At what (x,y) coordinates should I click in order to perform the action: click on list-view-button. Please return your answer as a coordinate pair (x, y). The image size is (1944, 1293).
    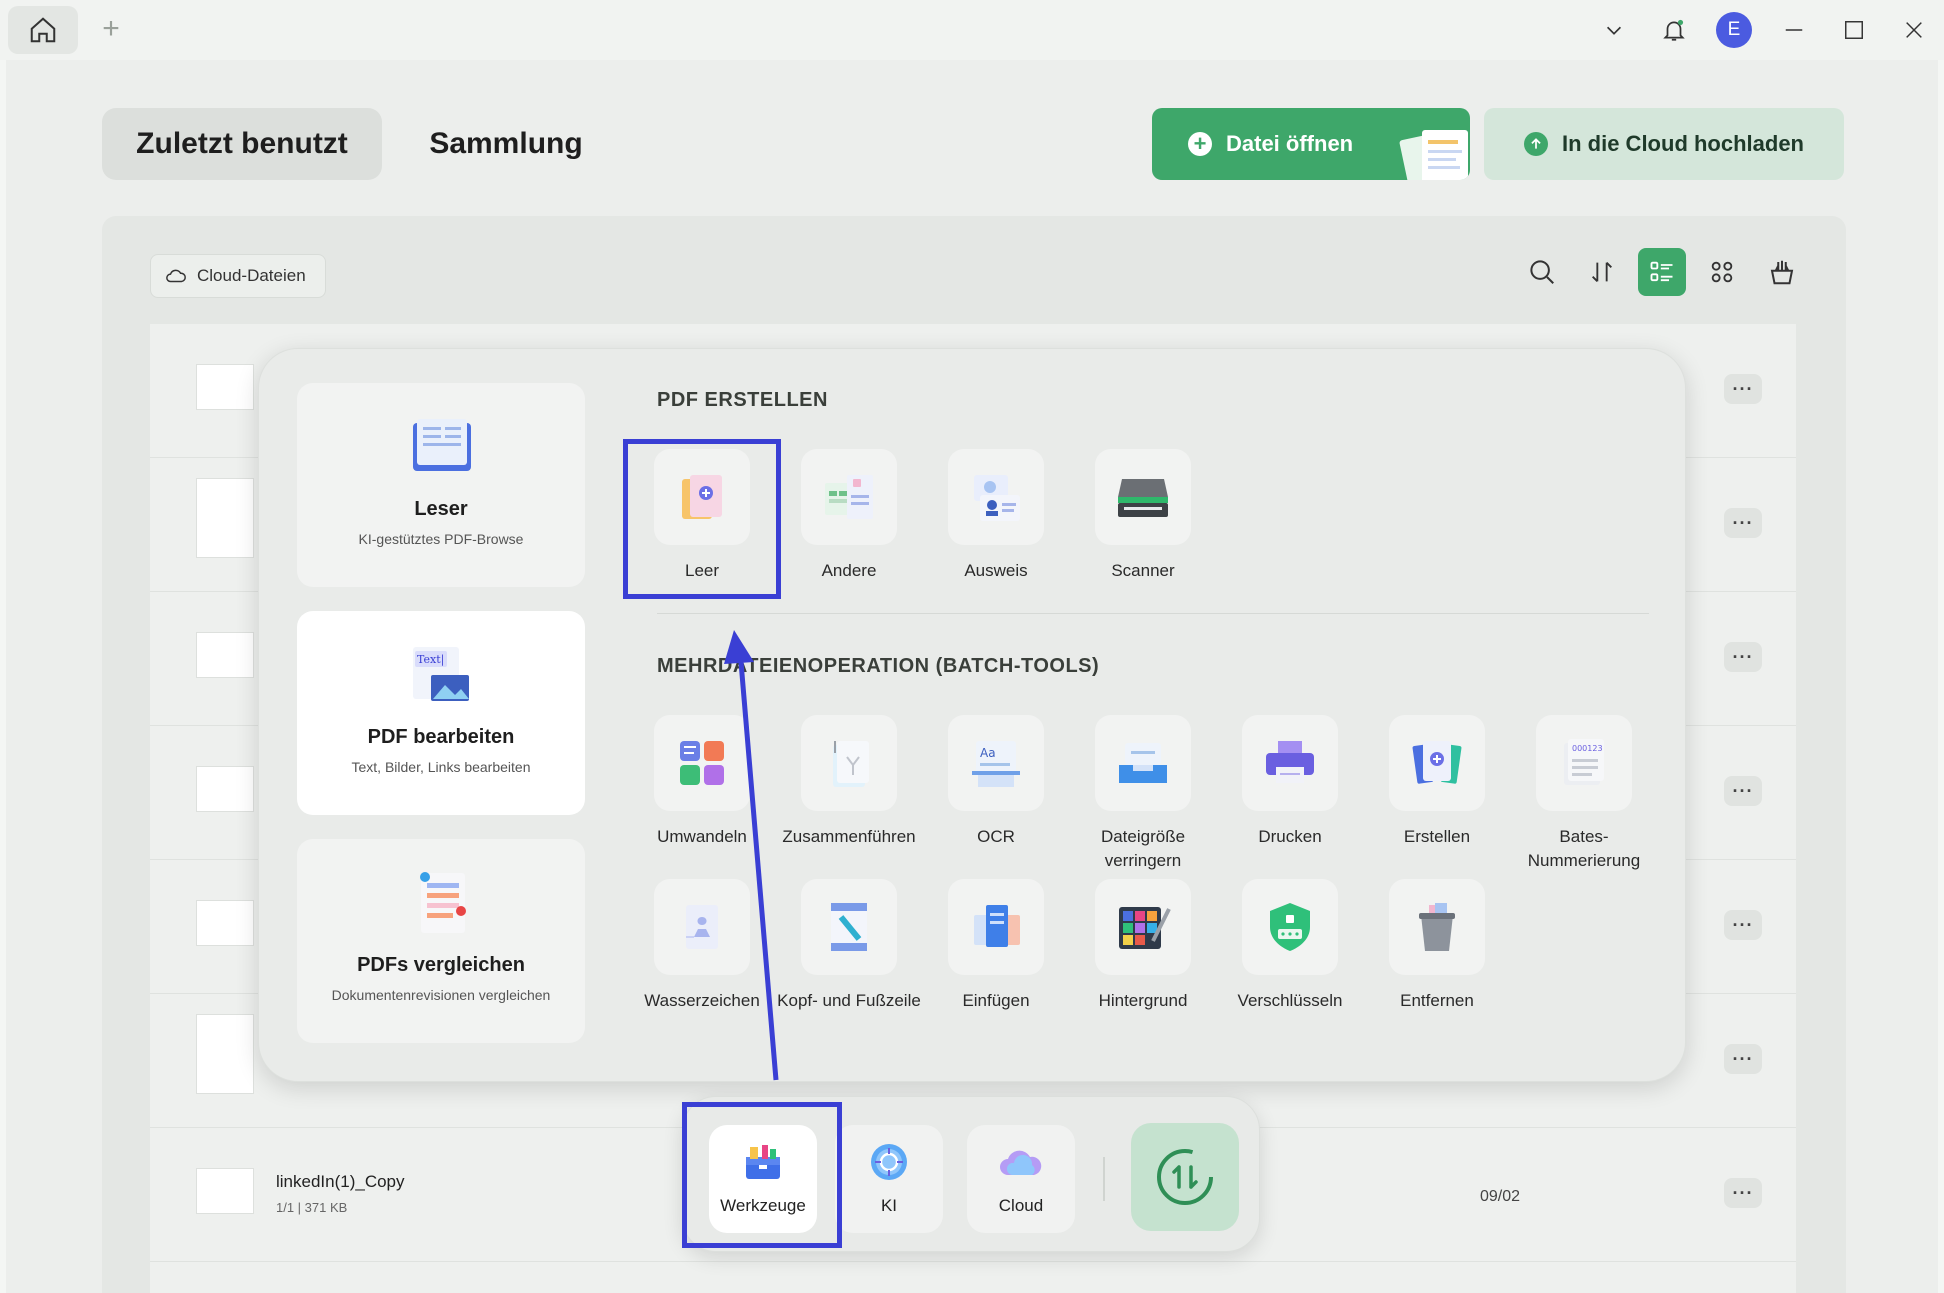
    Looking at the image, I should click on (1662, 272).